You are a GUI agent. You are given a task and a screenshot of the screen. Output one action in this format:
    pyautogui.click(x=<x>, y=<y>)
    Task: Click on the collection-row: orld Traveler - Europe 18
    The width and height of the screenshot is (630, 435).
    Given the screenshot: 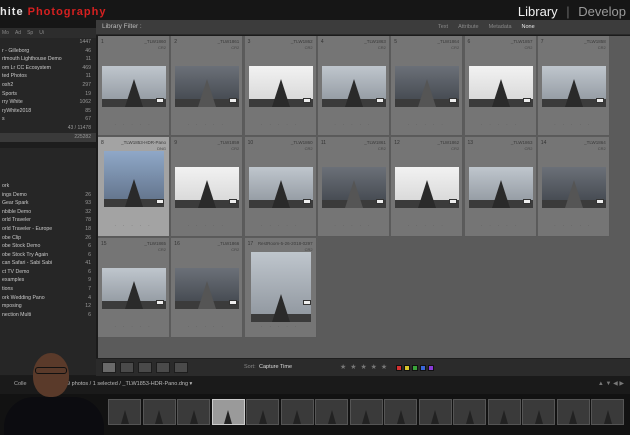 What is the action you would take?
    pyautogui.click(x=48, y=229)
    